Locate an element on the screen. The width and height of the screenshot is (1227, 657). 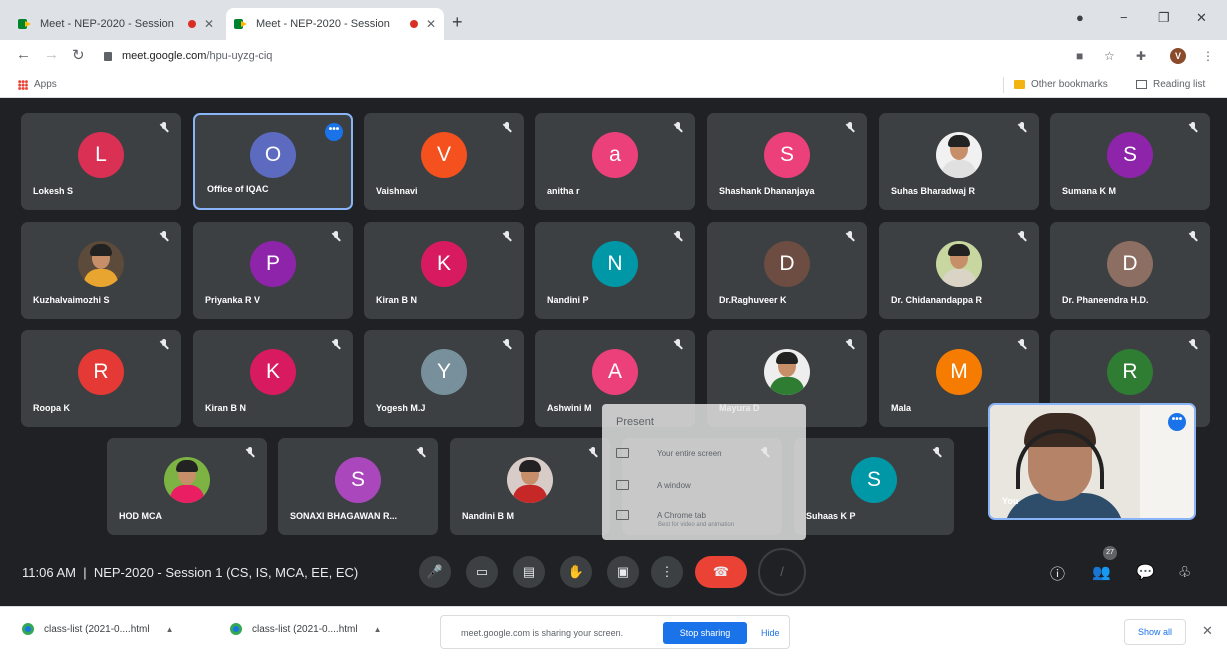
menu-kebab-icon: ⋮ is located at coordinates (1208, 56).